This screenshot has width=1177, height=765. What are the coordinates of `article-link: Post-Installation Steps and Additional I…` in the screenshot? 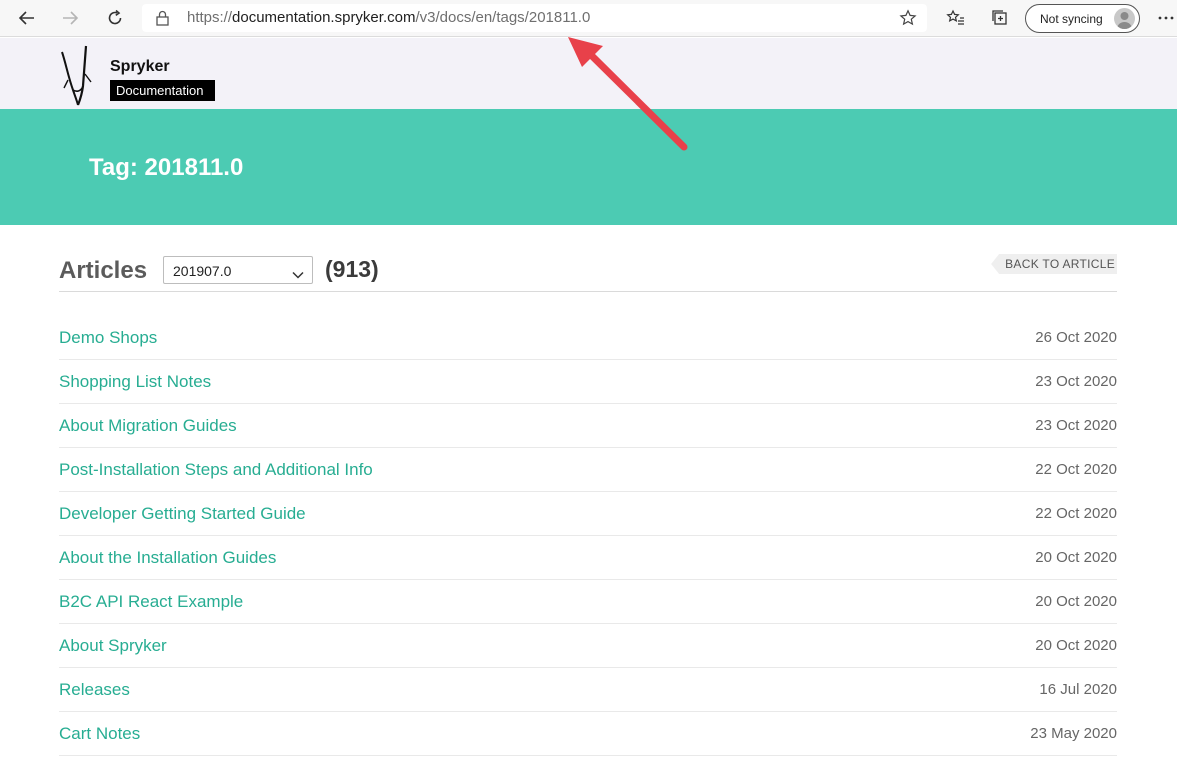 It's located at (216, 470).